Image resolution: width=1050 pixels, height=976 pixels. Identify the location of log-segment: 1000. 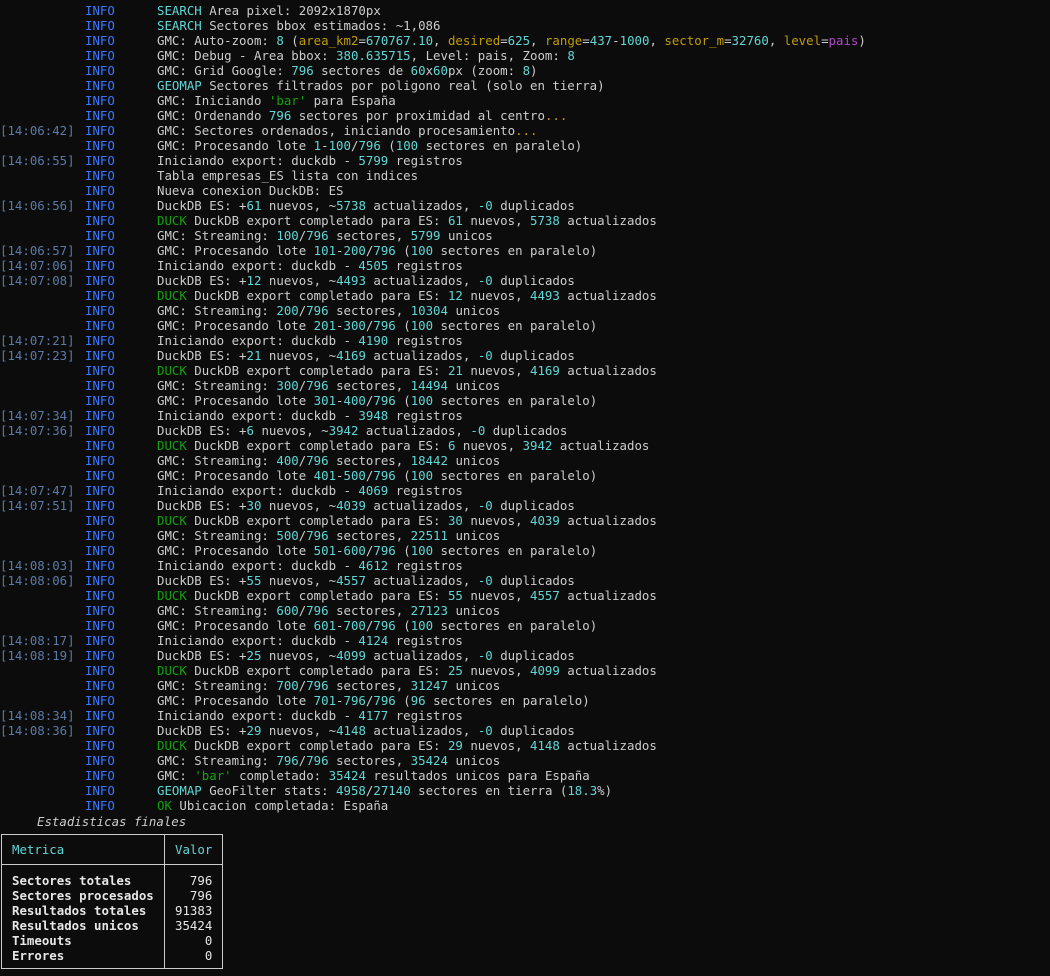
(634, 40).